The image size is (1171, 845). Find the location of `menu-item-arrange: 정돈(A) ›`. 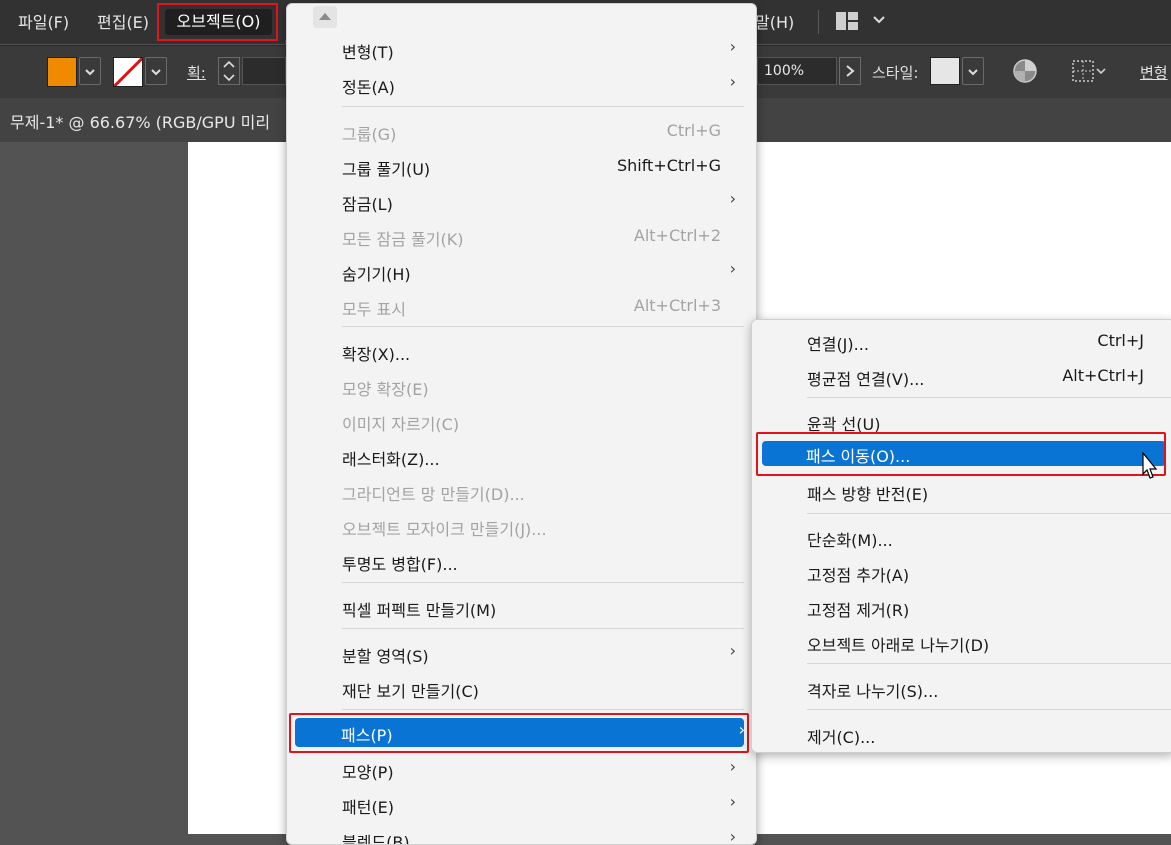

menu-item-arrange: 정돈(A) › is located at coordinates (521, 84).